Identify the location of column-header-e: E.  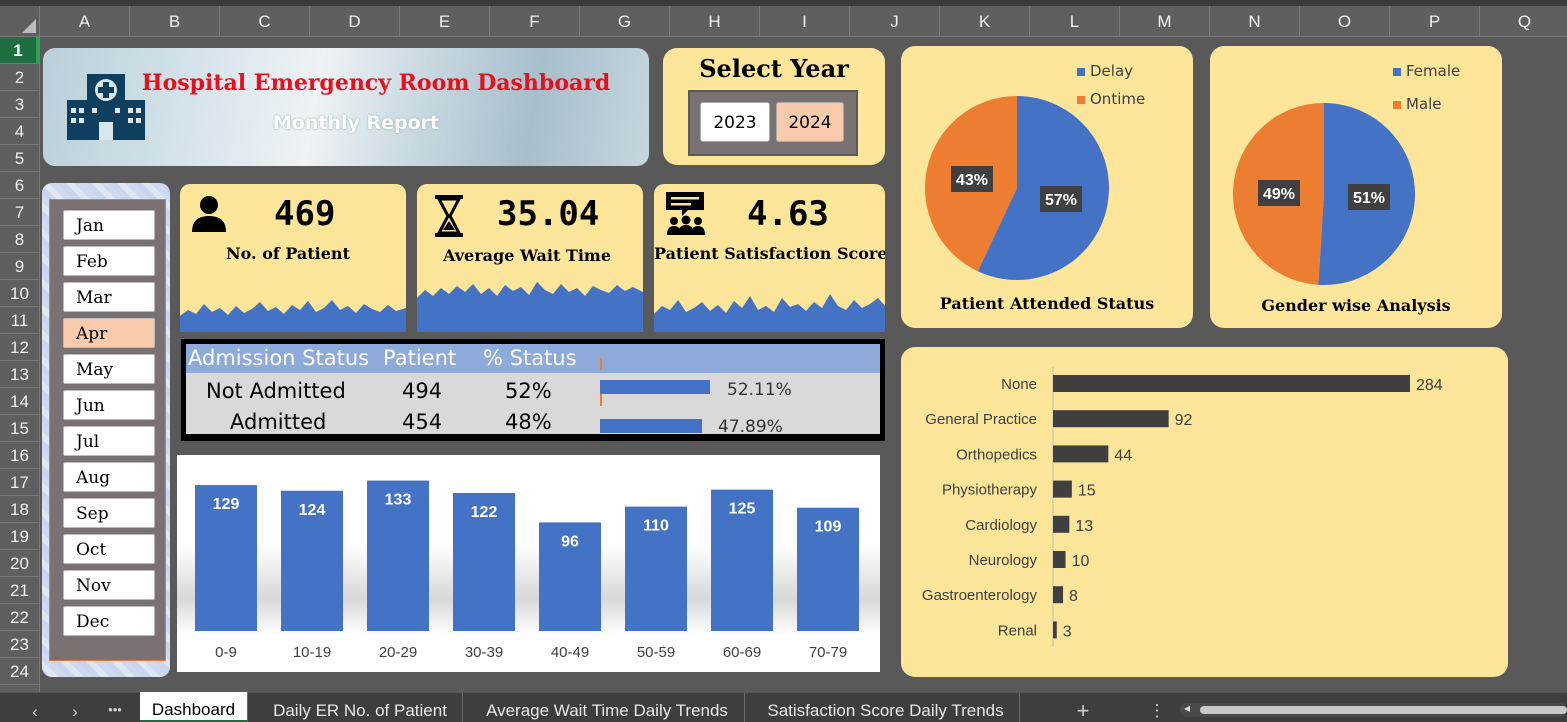
(445, 21).